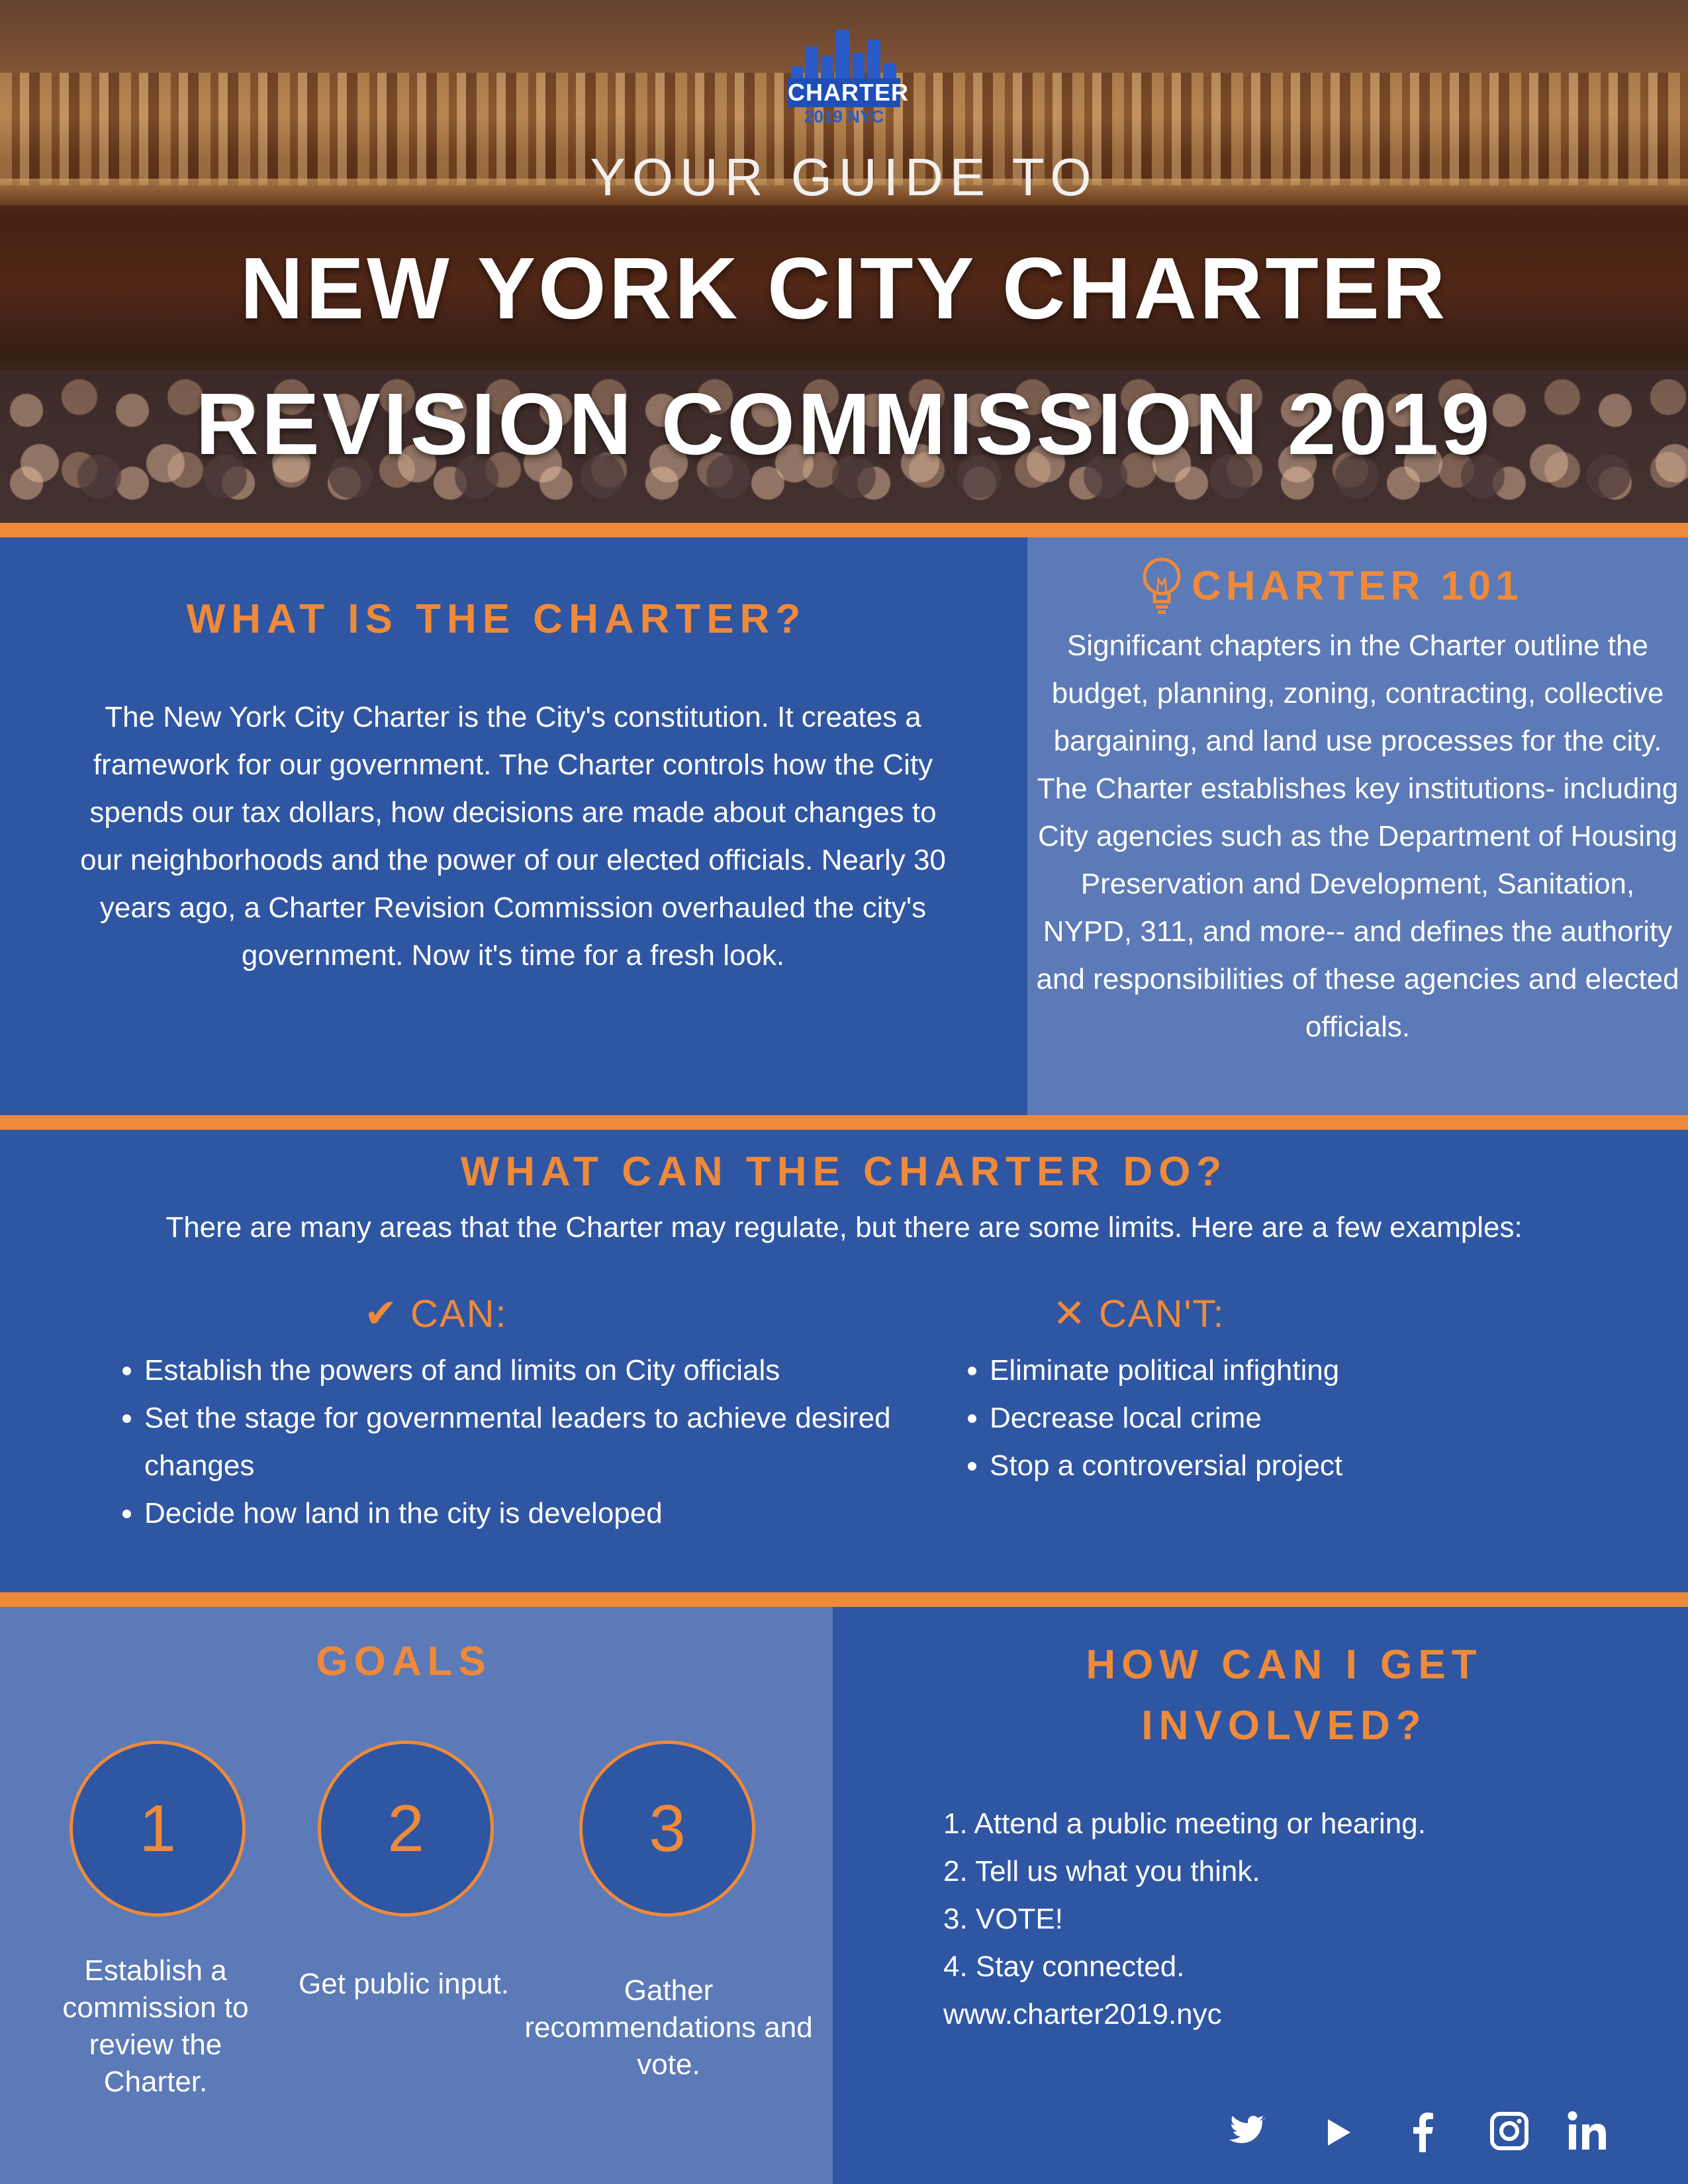 This screenshot has width=1688, height=2184. Describe the element at coordinates (667, 1829) in the screenshot. I see `goal-number-circle: 3` at that location.